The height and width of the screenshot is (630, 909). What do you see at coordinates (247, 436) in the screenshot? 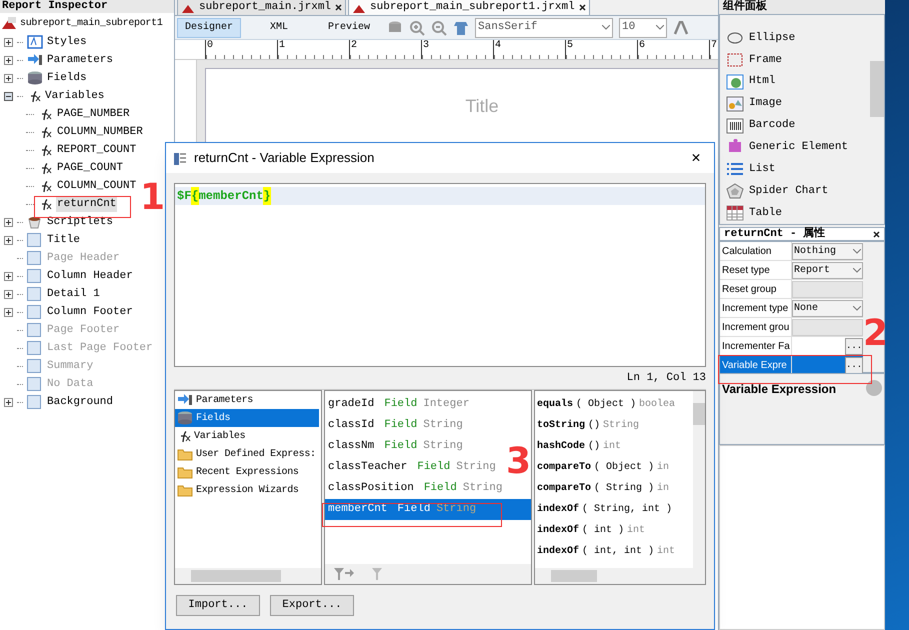
I see `category-item: Variables` at bounding box center [247, 436].